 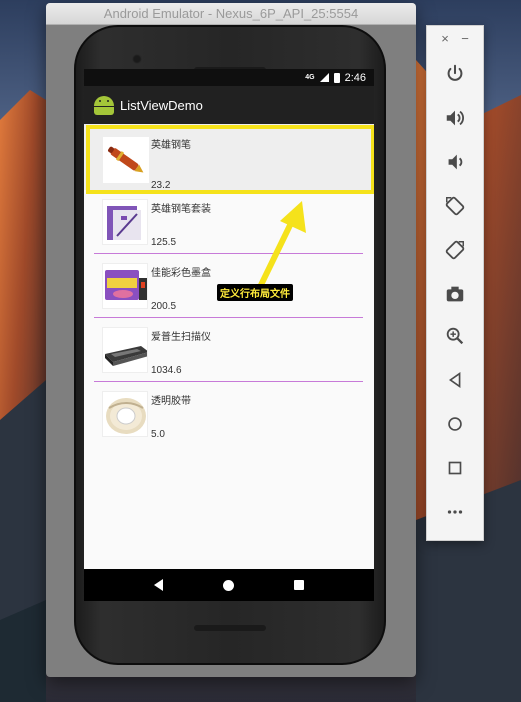 What do you see at coordinates (255, 292) in the screenshot?
I see `annotation-label: 定义行布局文件` at bounding box center [255, 292].